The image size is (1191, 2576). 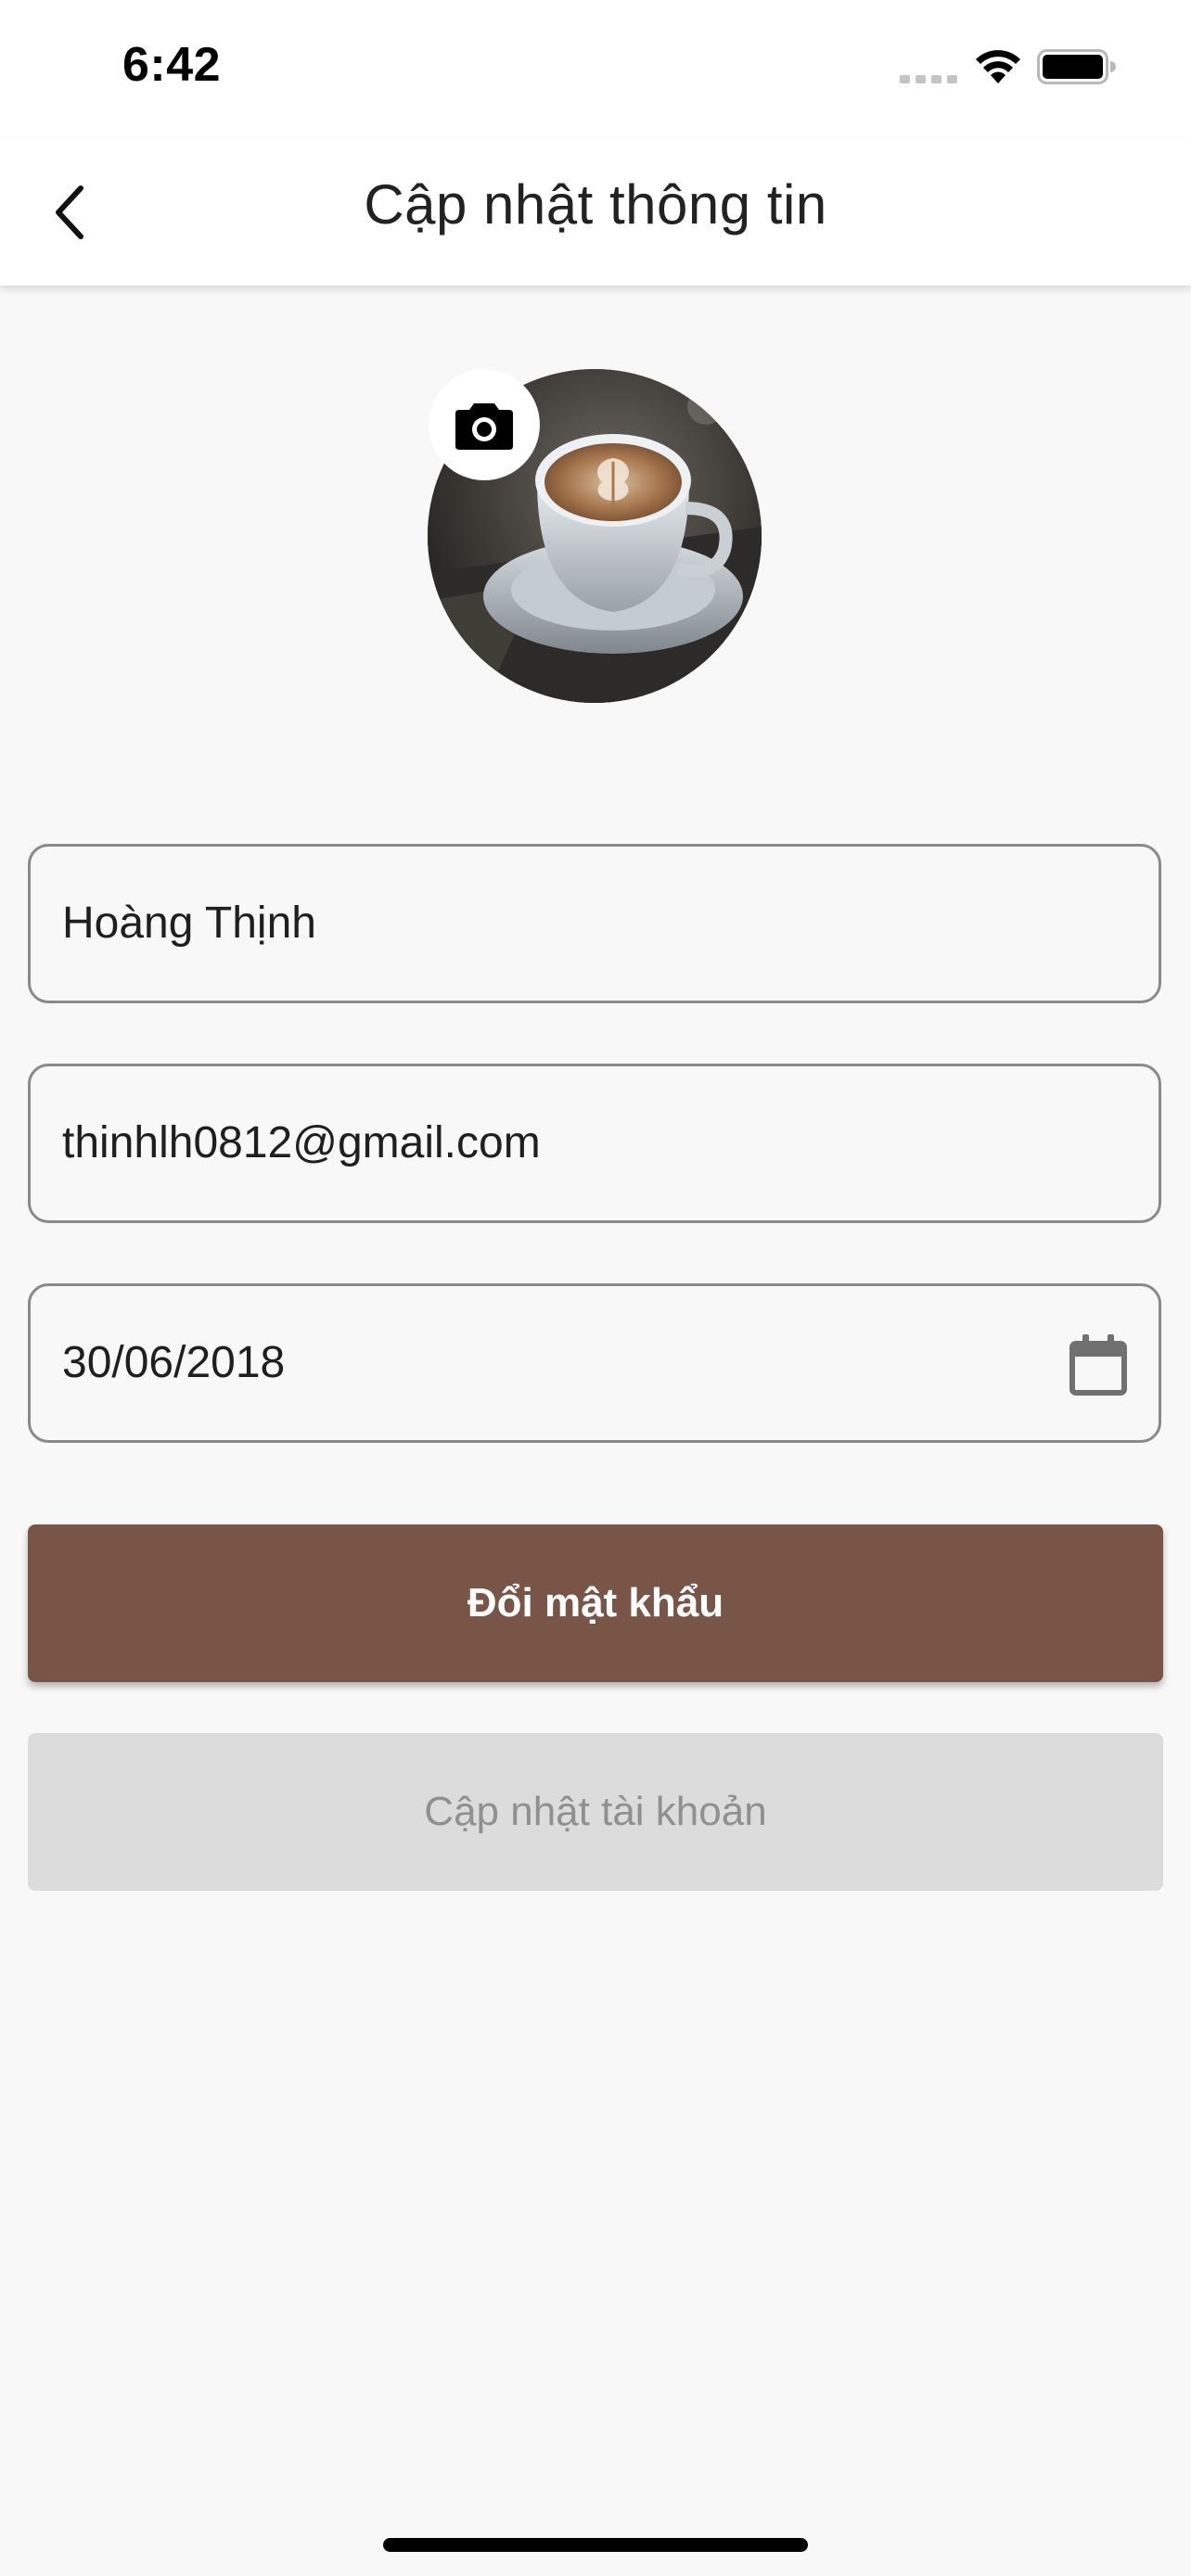 I want to click on camera-icon, so click(x=484, y=426).